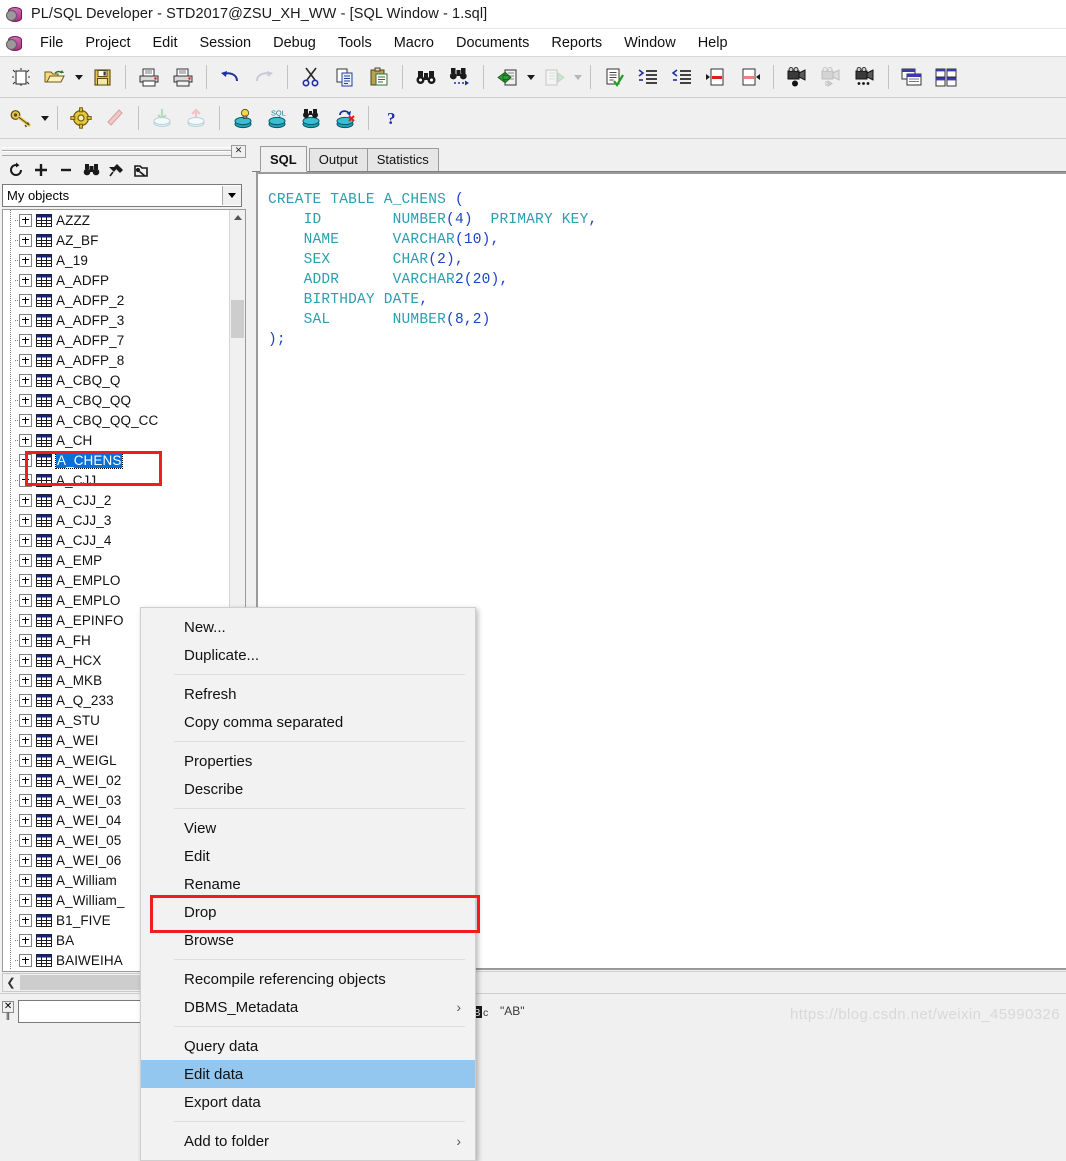  What do you see at coordinates (750, 77) in the screenshot?
I see `uncomment-icon` at bounding box center [750, 77].